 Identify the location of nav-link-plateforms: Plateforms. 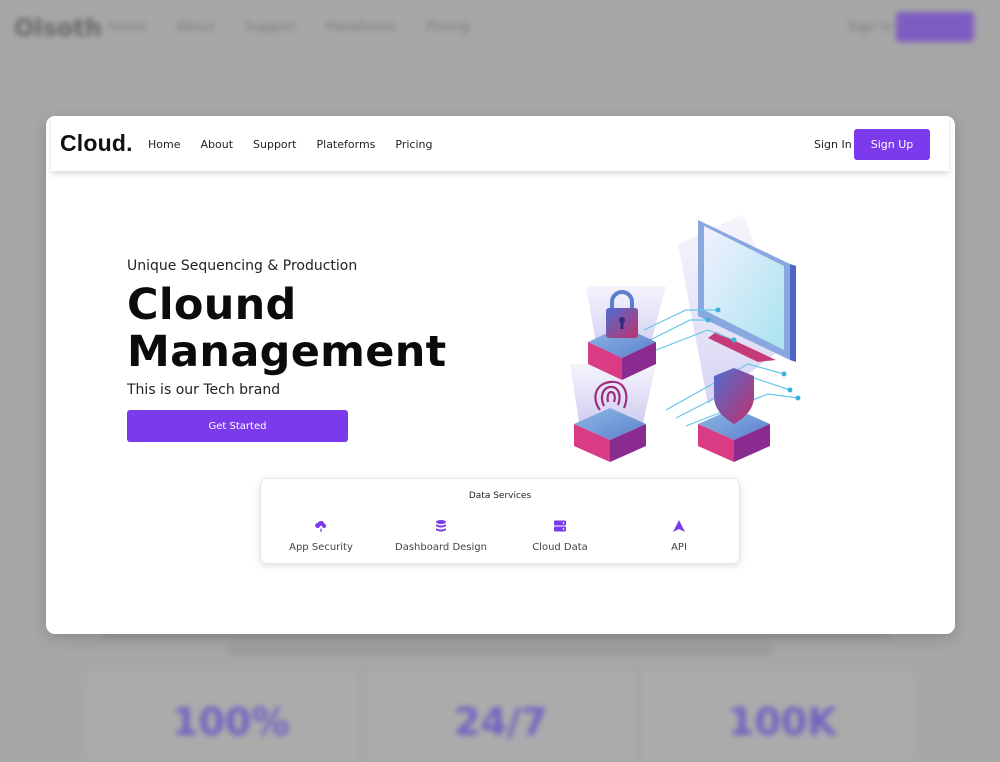
(346, 144).